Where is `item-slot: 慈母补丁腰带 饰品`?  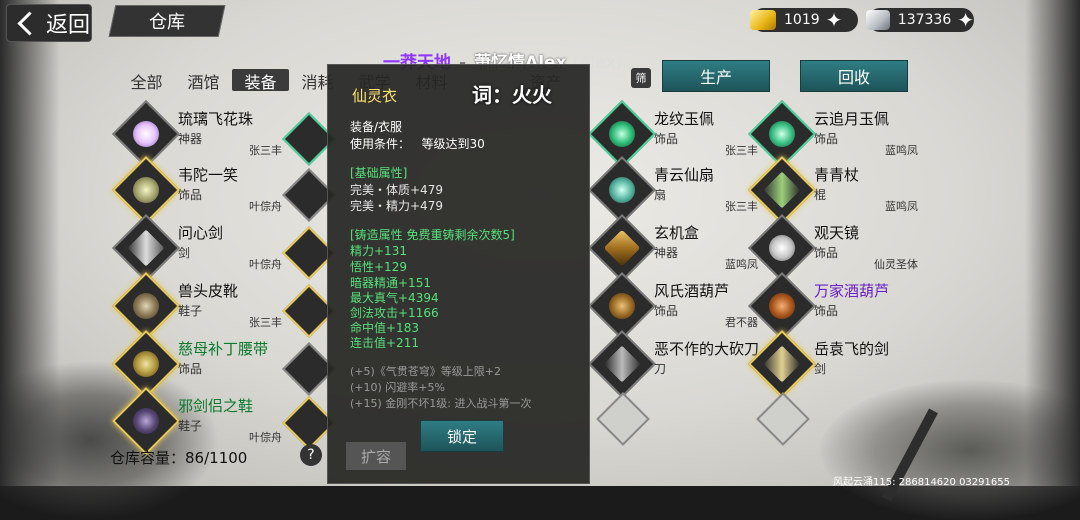
item-slot: 慈母补丁腰带 饰品 is located at coordinates (197, 364).